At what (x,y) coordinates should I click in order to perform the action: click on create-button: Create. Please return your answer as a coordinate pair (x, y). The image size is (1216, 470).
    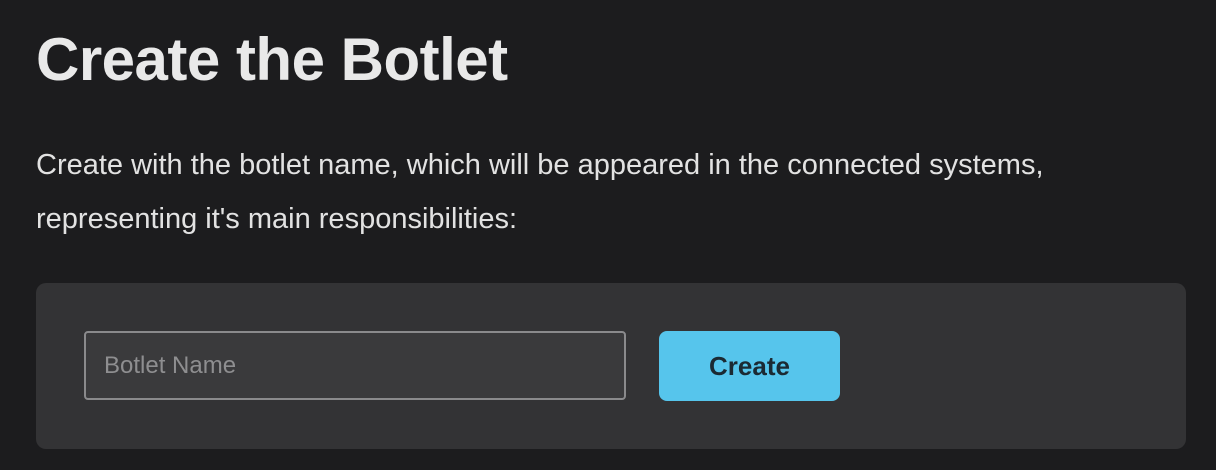
    Looking at the image, I should click on (749, 366).